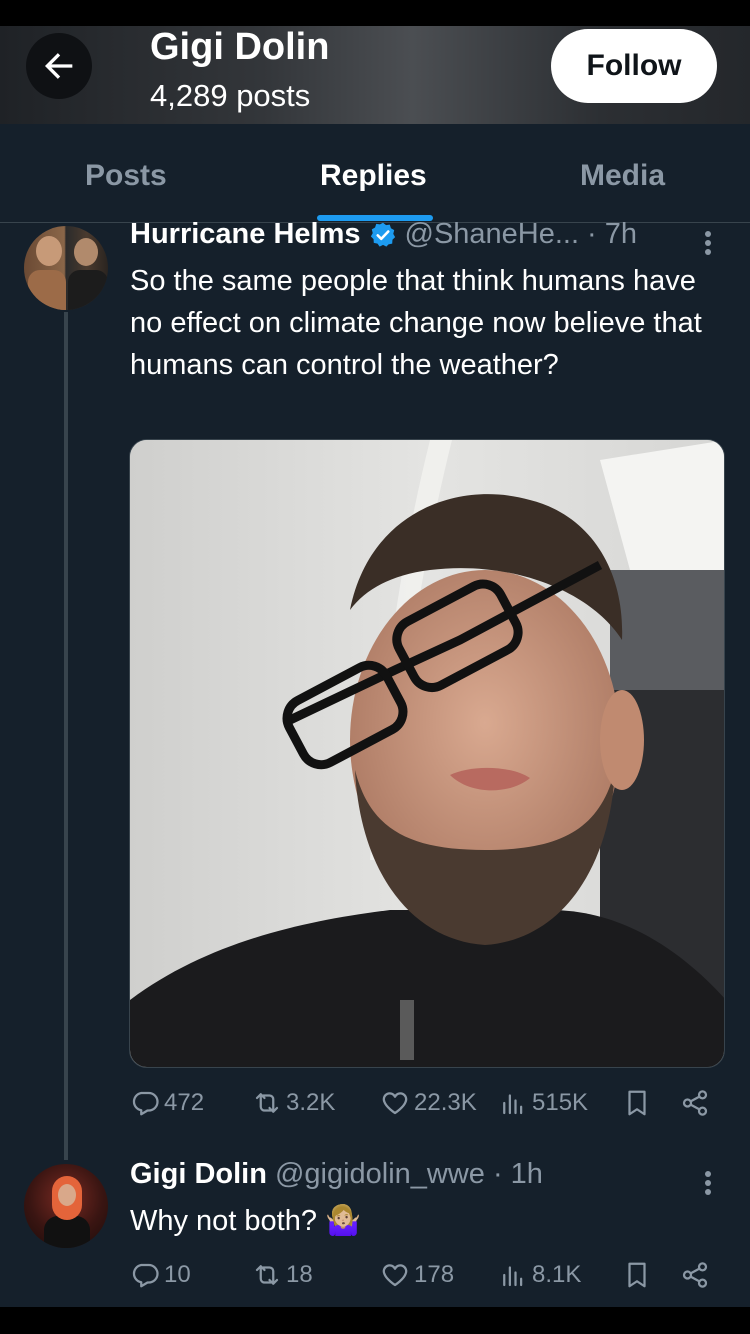 The height and width of the screenshot is (1334, 750). I want to click on profile-name: Gigi Dolin, so click(240, 47).